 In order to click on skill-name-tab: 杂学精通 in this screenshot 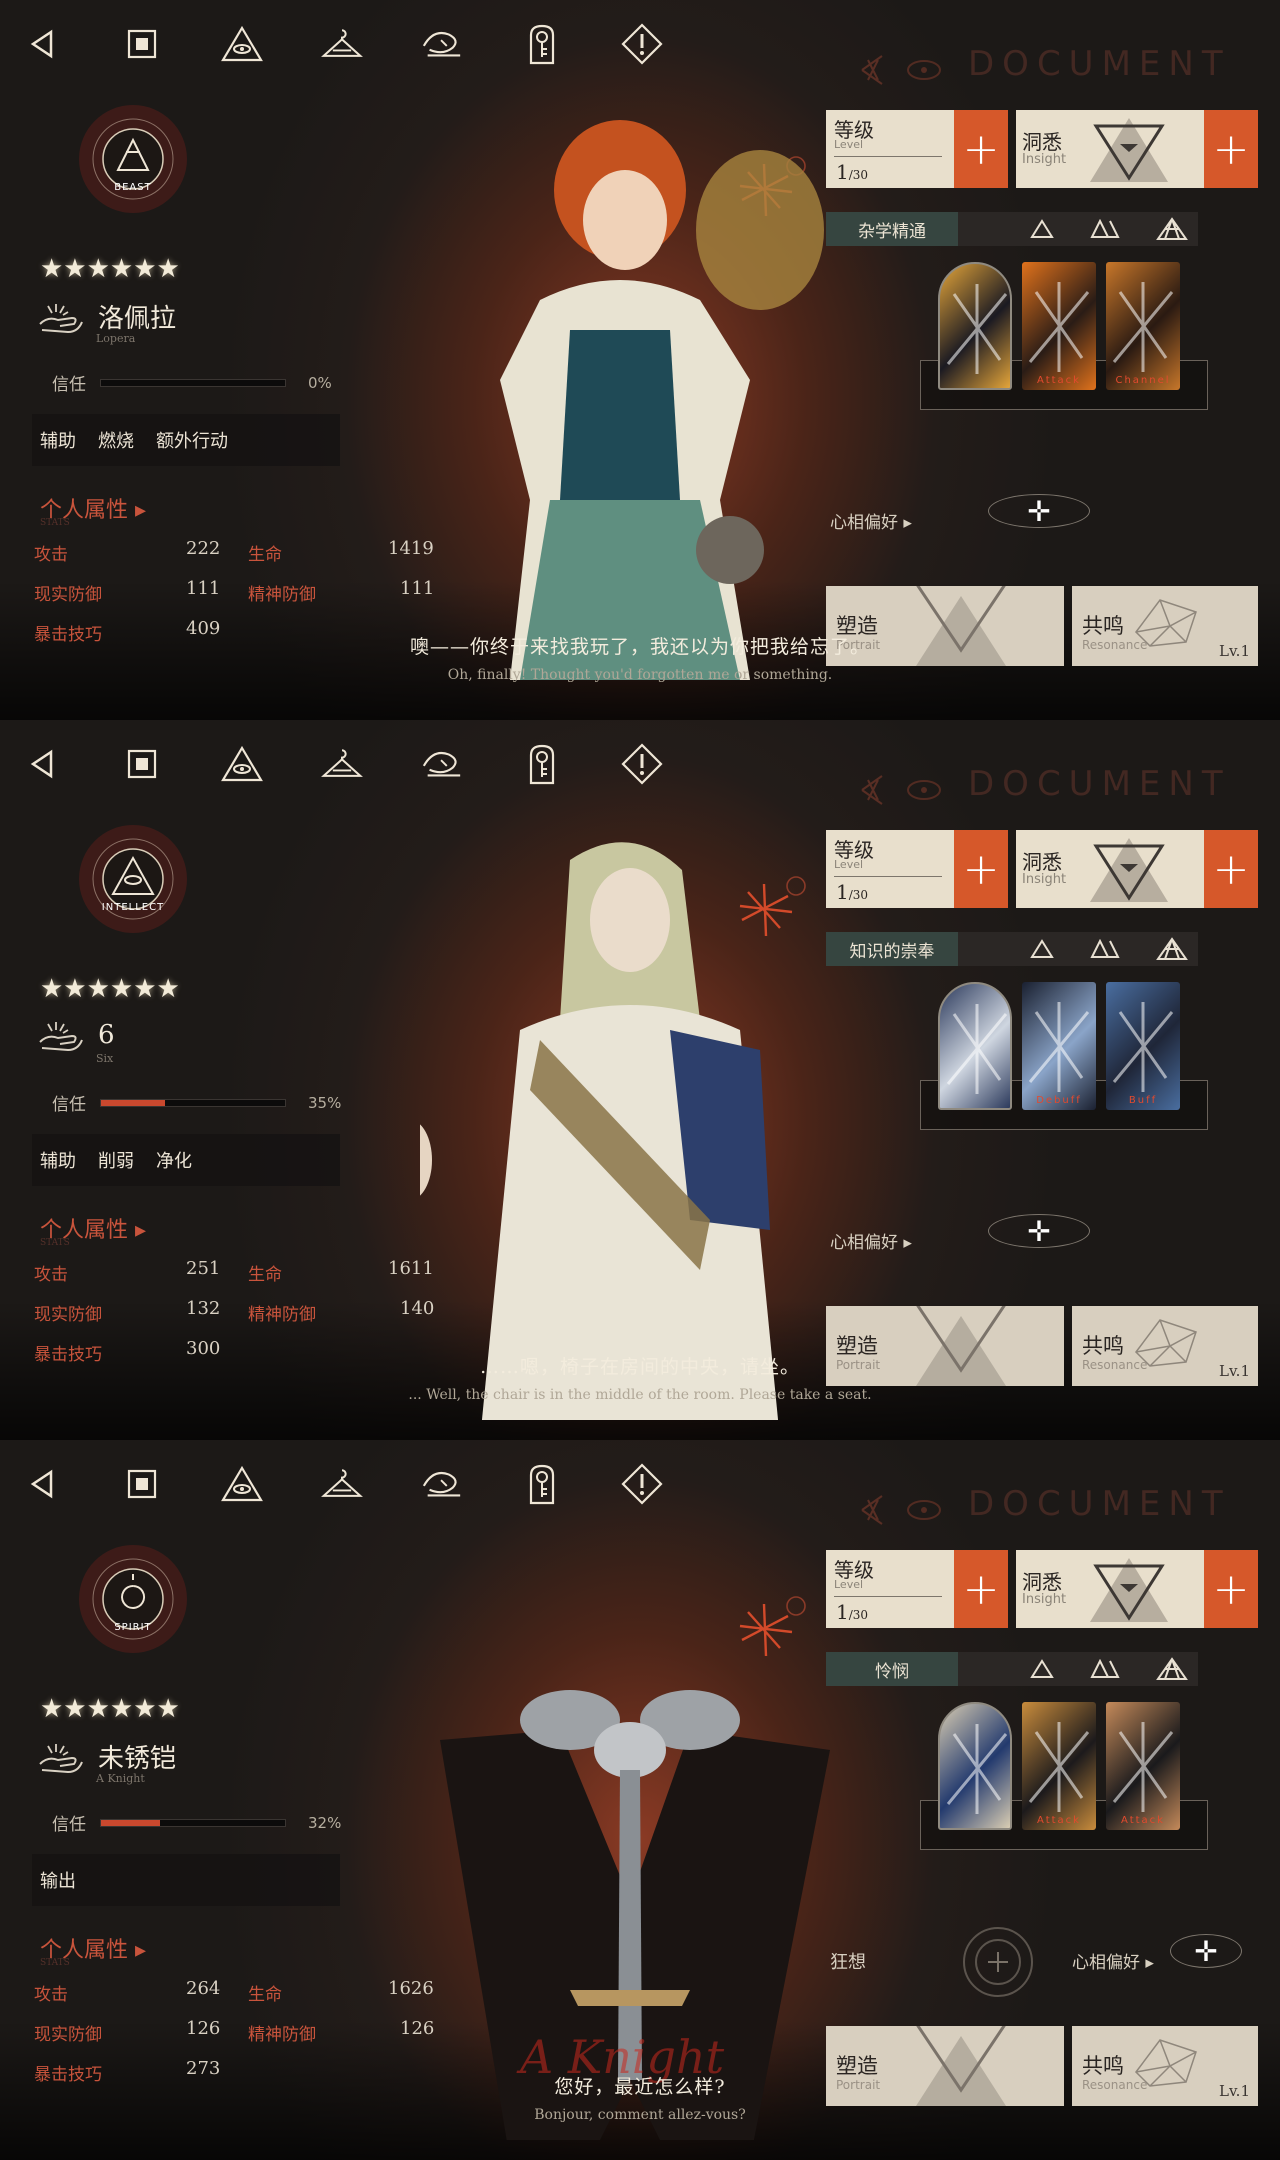, I will do `click(892, 229)`.